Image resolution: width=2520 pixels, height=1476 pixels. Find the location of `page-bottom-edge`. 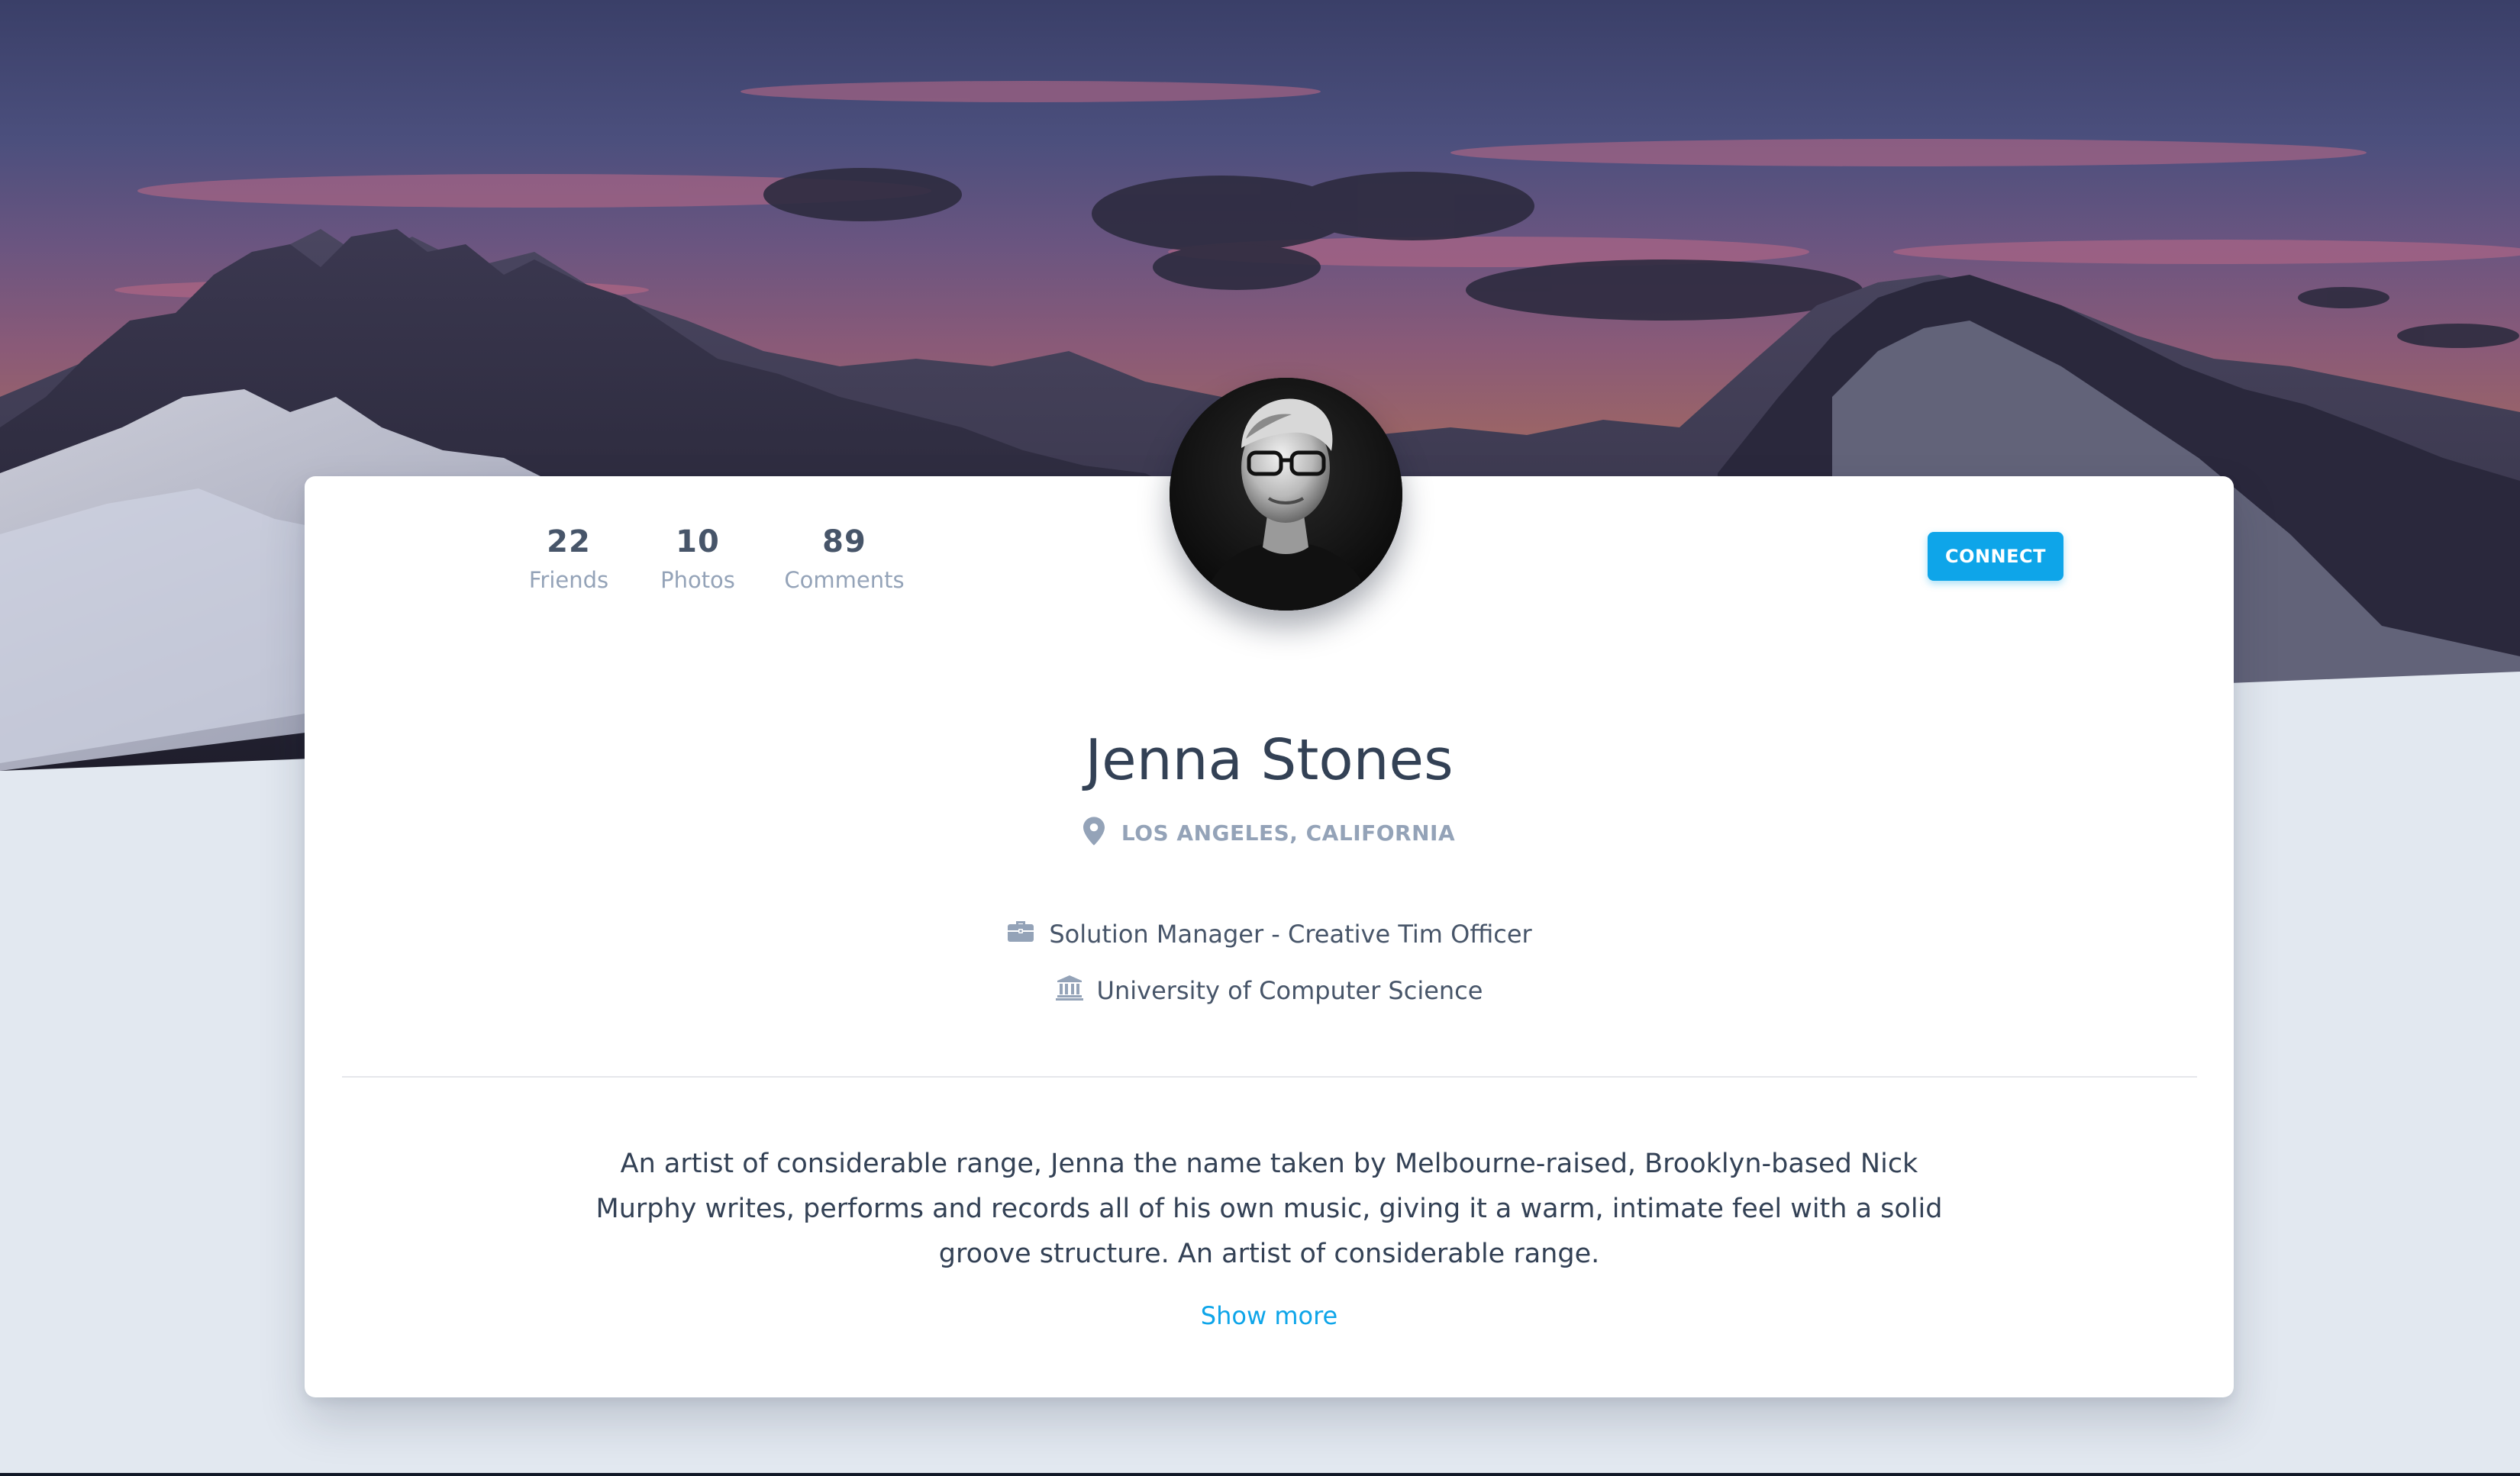

page-bottom-edge is located at coordinates (1260, 1475).